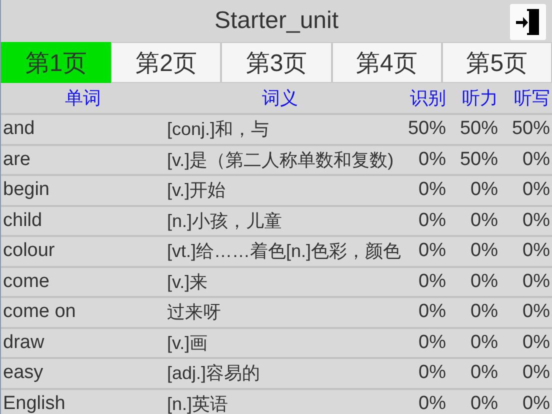  Describe the element at coordinates (26, 281) in the screenshot. I see `word-cell-text: come` at that location.